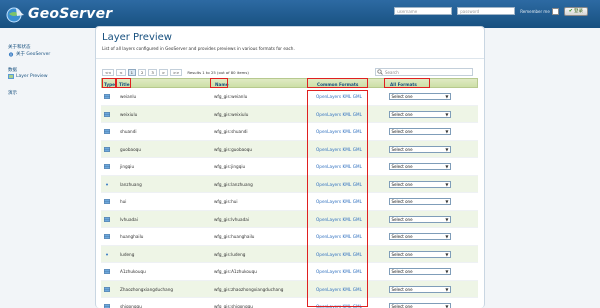 This screenshot has width=600, height=308. I want to click on sidebar-item-about: 关于 GeoServer, so click(29, 54).